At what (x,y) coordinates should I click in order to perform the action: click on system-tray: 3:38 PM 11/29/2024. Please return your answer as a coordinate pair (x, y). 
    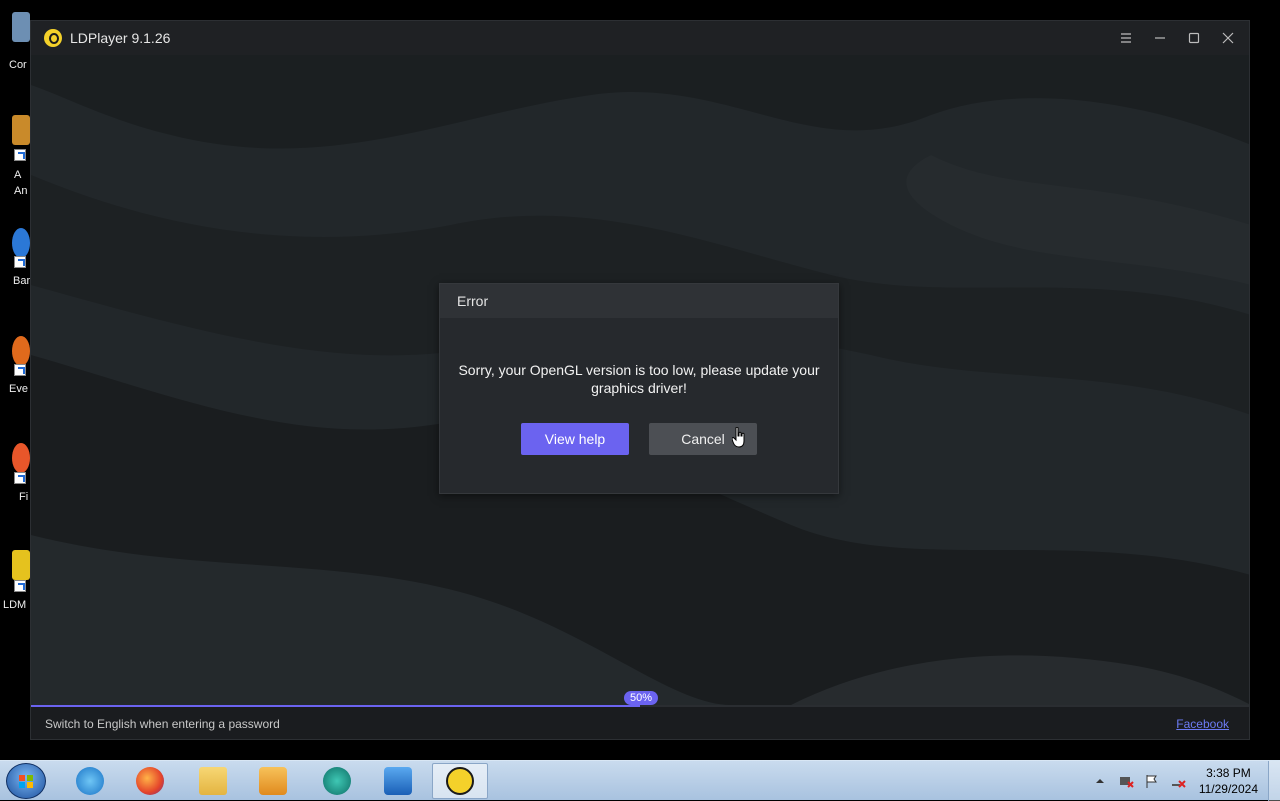
    Looking at the image, I should click on (1183, 781).